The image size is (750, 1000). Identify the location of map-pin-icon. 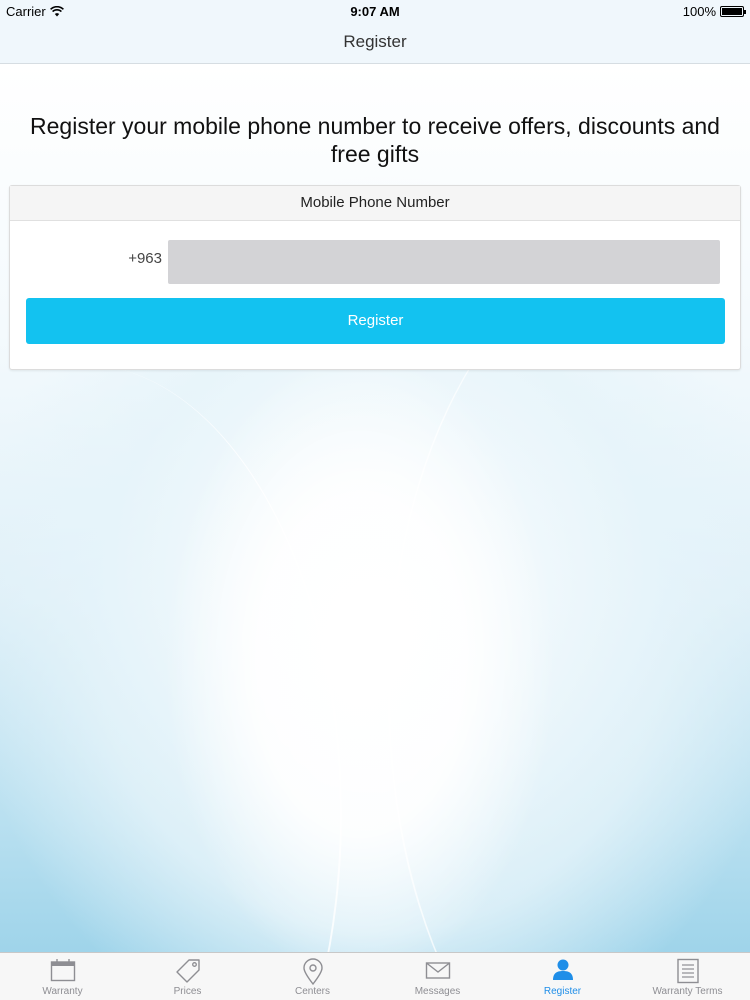
(312, 972).